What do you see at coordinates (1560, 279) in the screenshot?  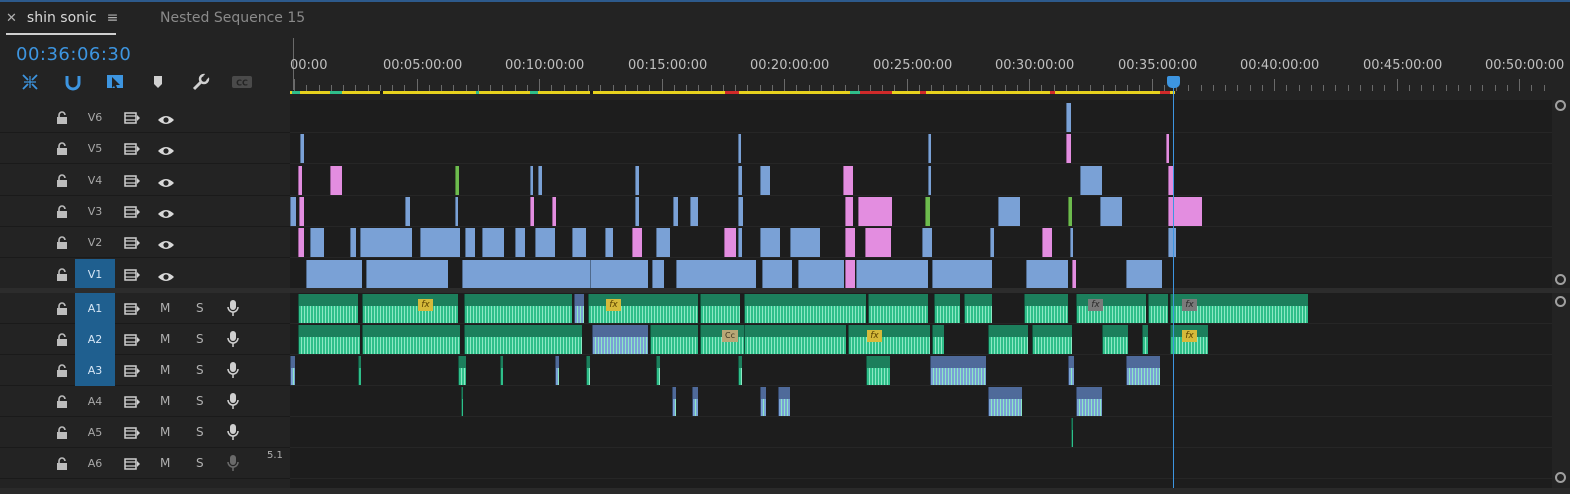 I see `video-scroll-bottom-knob` at bounding box center [1560, 279].